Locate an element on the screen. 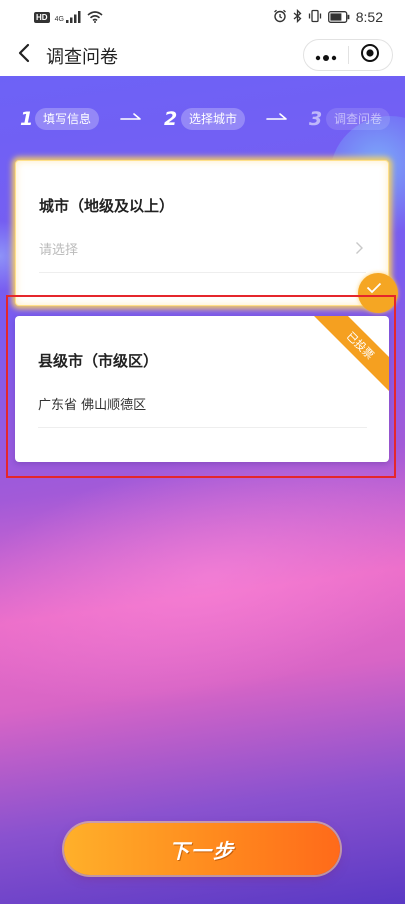 Image resolution: width=405 pixels, height=904 pixels. city-select-card: 城市（地级及以上） 请选择 is located at coordinates (202, 233).